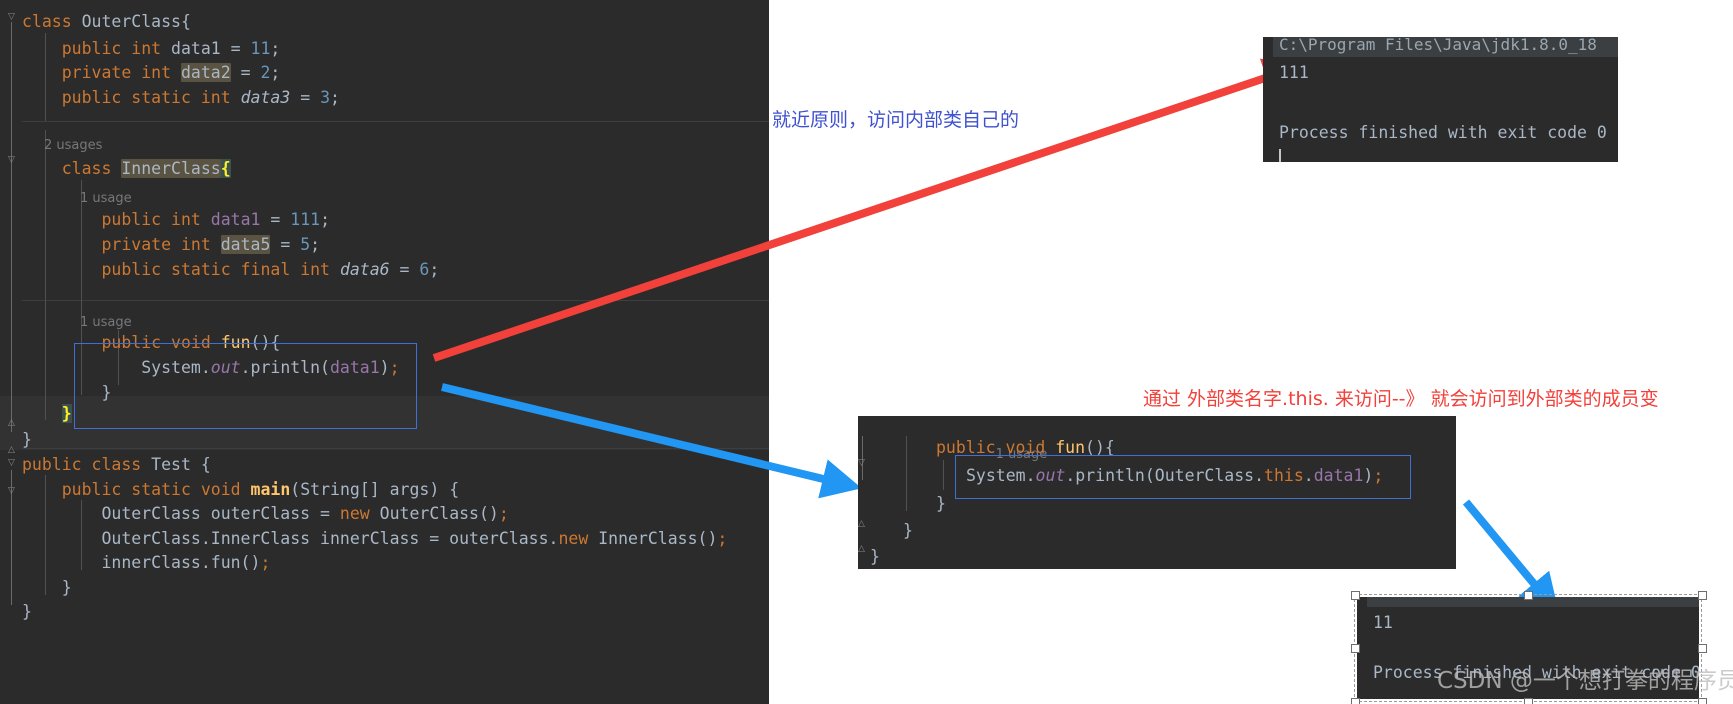 The width and height of the screenshot is (1733, 704). I want to click on console-top-cursor, so click(1280, 155).